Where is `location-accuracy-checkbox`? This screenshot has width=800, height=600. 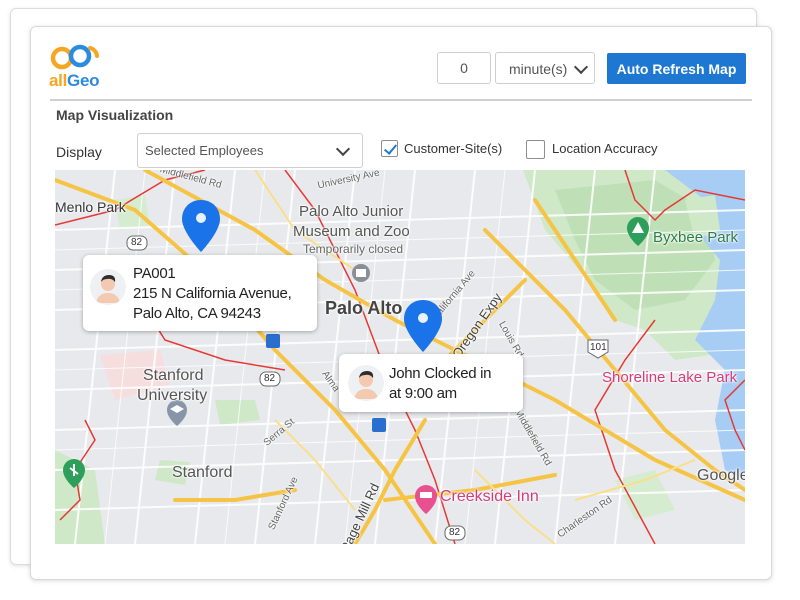
location-accuracy-checkbox is located at coordinates (535, 149).